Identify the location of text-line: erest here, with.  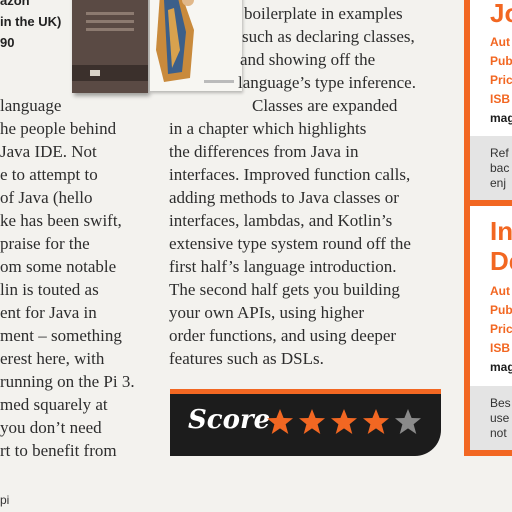
(52, 358).